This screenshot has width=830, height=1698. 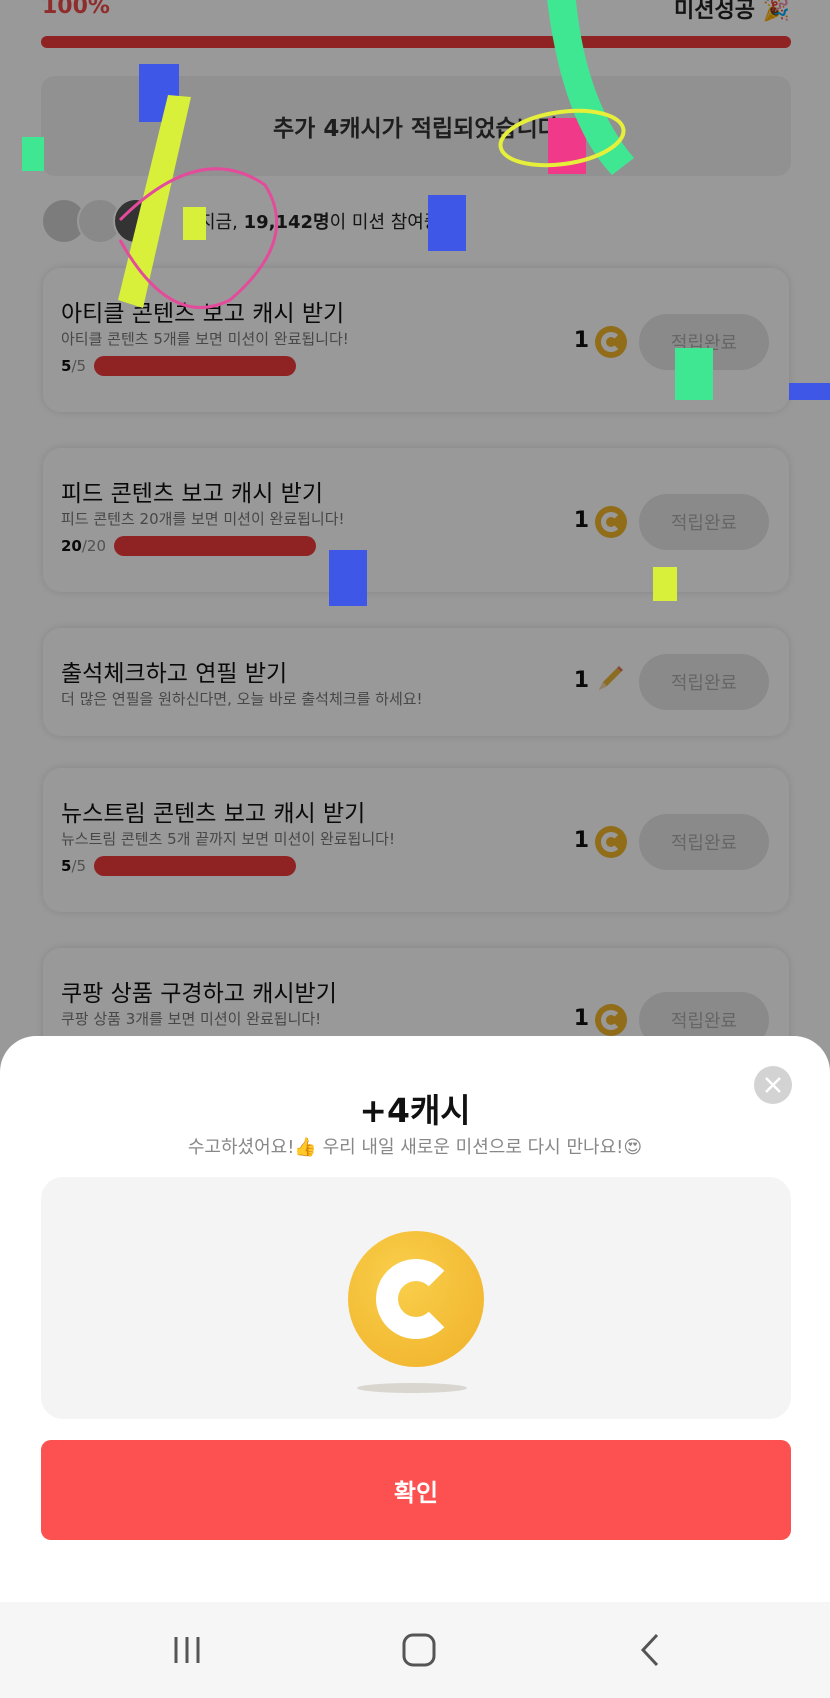 I want to click on coin-icon, so click(x=416, y=1299).